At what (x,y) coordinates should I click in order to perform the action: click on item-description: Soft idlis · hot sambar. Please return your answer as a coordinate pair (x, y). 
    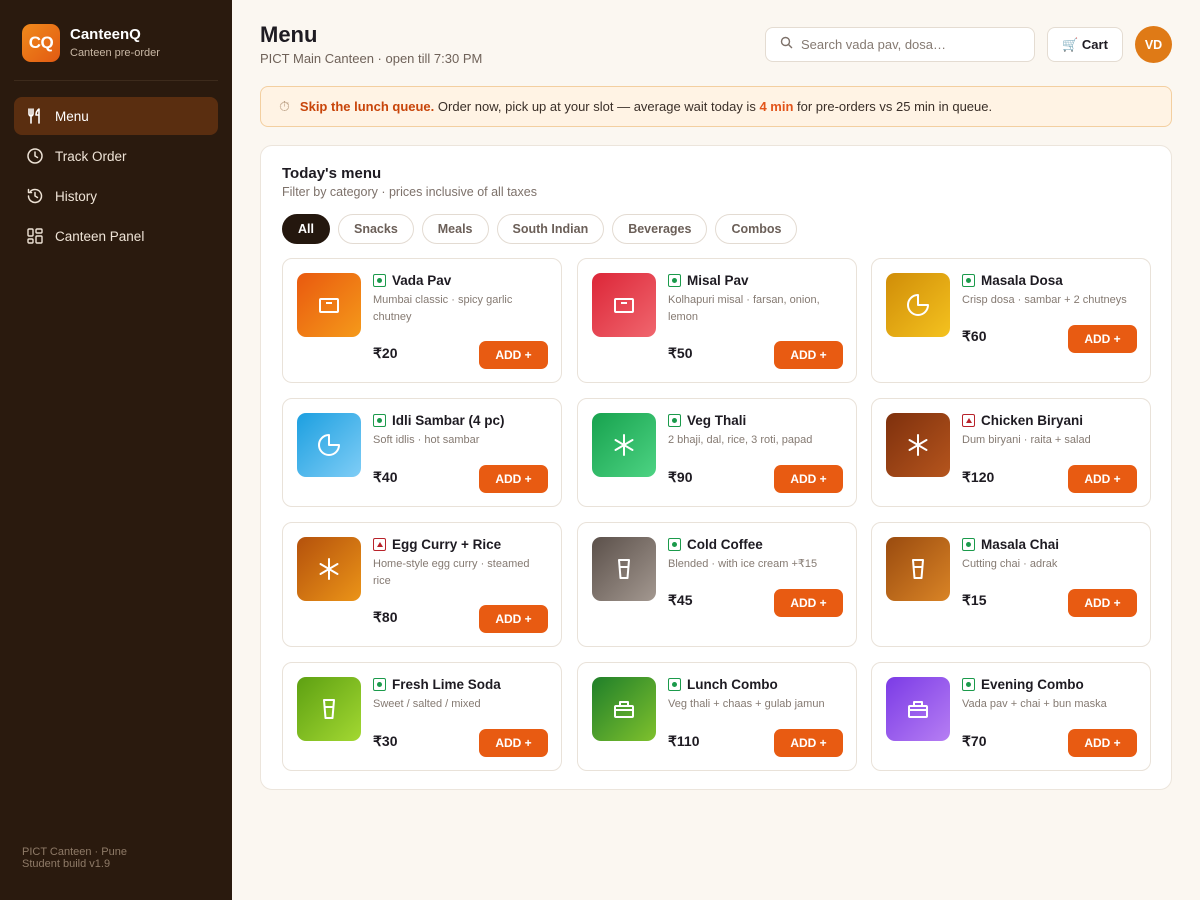
    Looking at the image, I should click on (426, 440).